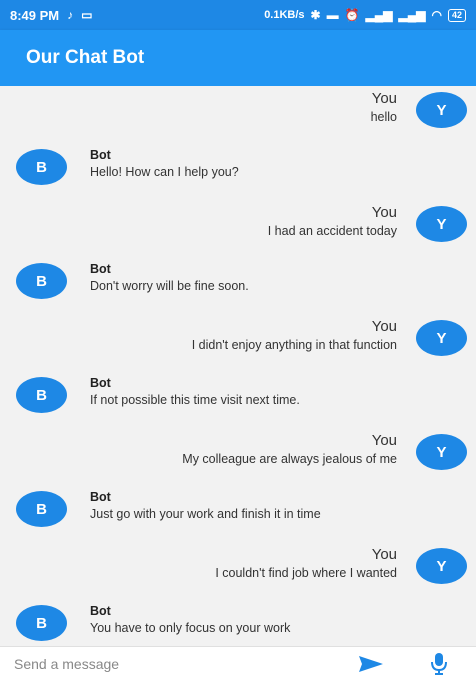  What do you see at coordinates (284, 15) in the screenshot?
I see `network-speed: 0.1KB/s` at bounding box center [284, 15].